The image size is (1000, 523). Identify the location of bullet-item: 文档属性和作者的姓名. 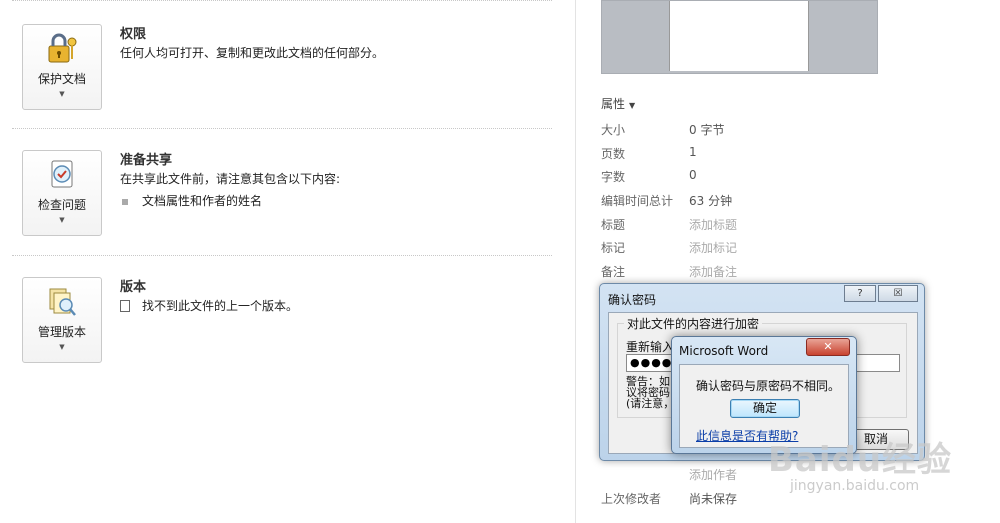
(192, 200).